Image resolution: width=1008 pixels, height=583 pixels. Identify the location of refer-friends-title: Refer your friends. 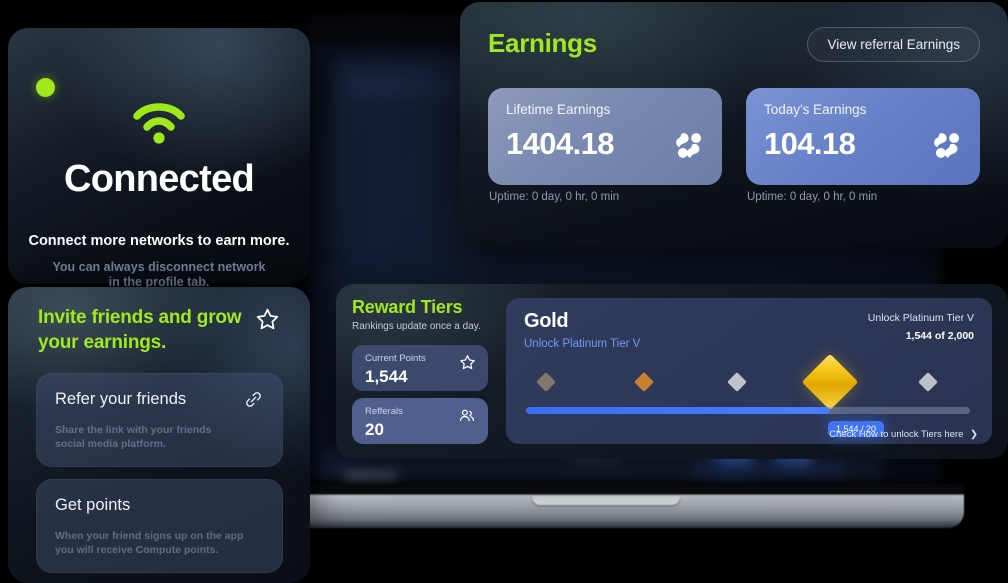
(121, 399).